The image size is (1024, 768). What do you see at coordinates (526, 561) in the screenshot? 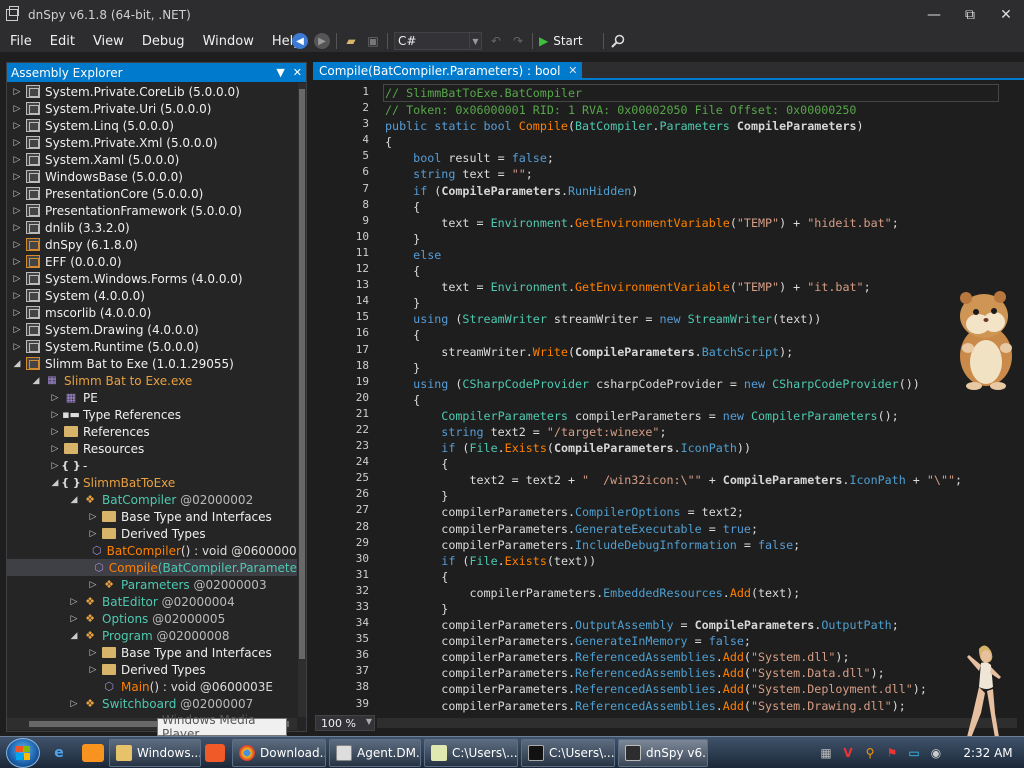
I see `code-token: Exists` at bounding box center [526, 561].